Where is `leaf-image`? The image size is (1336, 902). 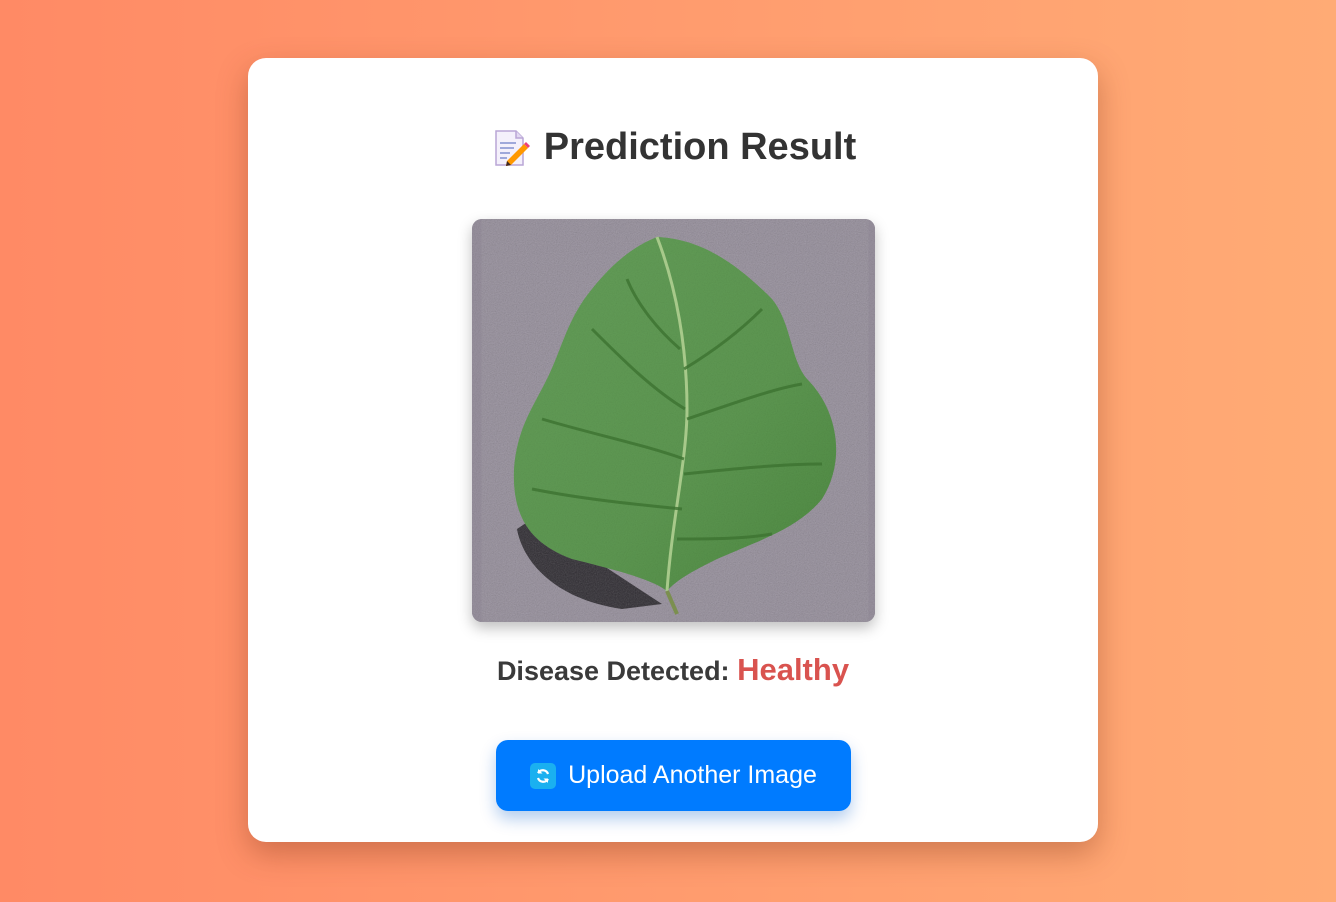 leaf-image is located at coordinates (673, 420).